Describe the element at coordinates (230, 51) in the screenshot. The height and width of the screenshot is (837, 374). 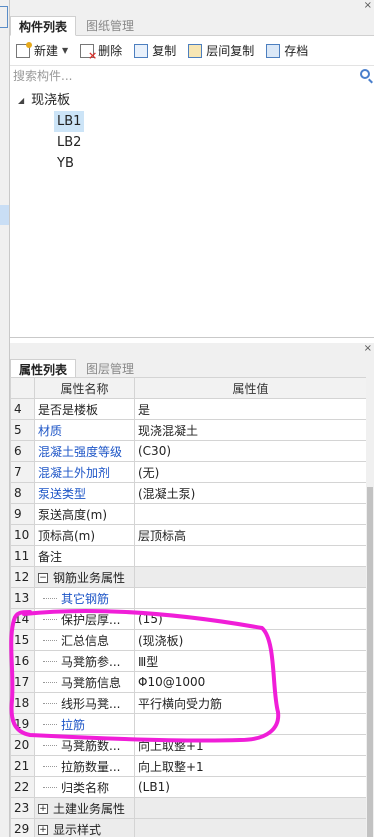
I see `floor-copy-label: 层间复制` at that location.